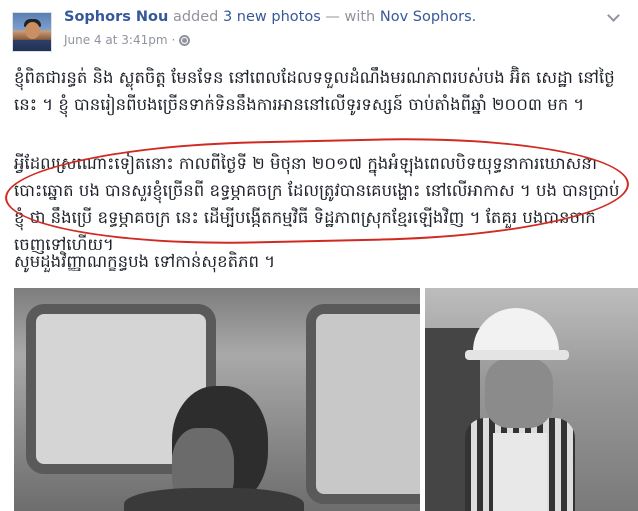 This screenshot has height=511, width=638. I want to click on avatar, so click(32, 32).